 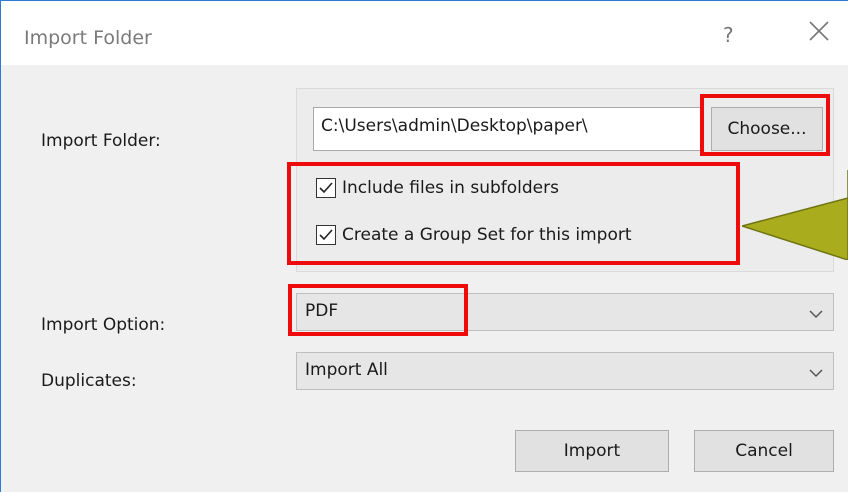 What do you see at coordinates (424, 33) in the screenshot?
I see `title-bar: Import Folder ?` at bounding box center [424, 33].